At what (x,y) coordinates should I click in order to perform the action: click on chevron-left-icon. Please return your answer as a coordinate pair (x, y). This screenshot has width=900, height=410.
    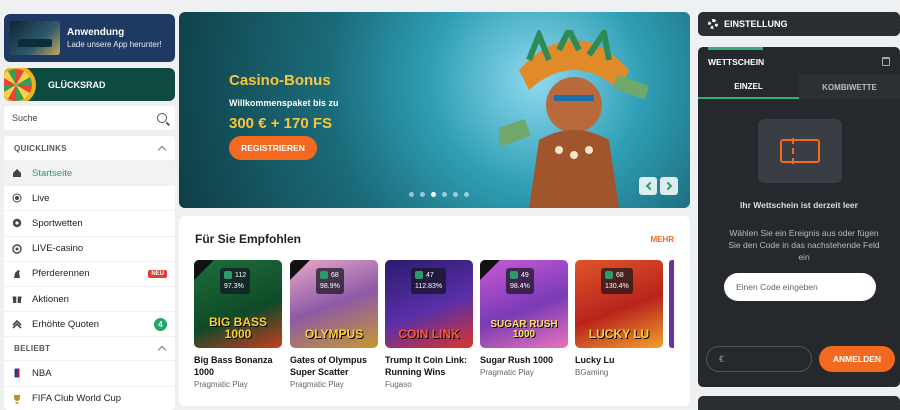
    Looking at the image, I should click on (649, 186).